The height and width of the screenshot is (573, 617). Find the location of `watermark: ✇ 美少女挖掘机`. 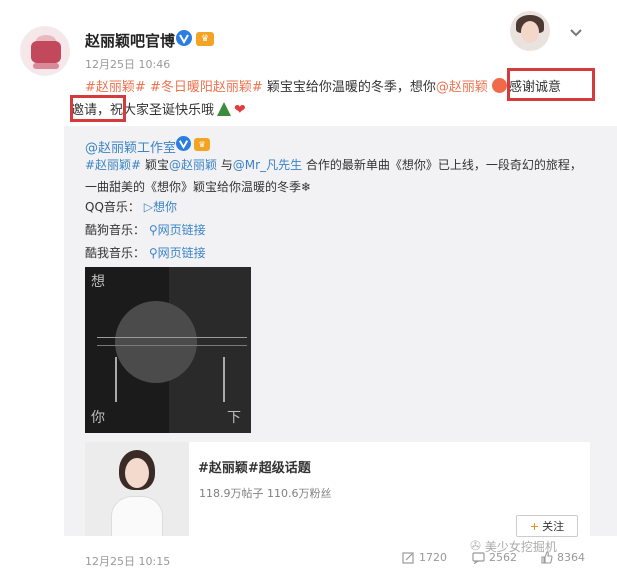

watermark: ✇ 美少女挖掘机 is located at coordinates (513, 546).